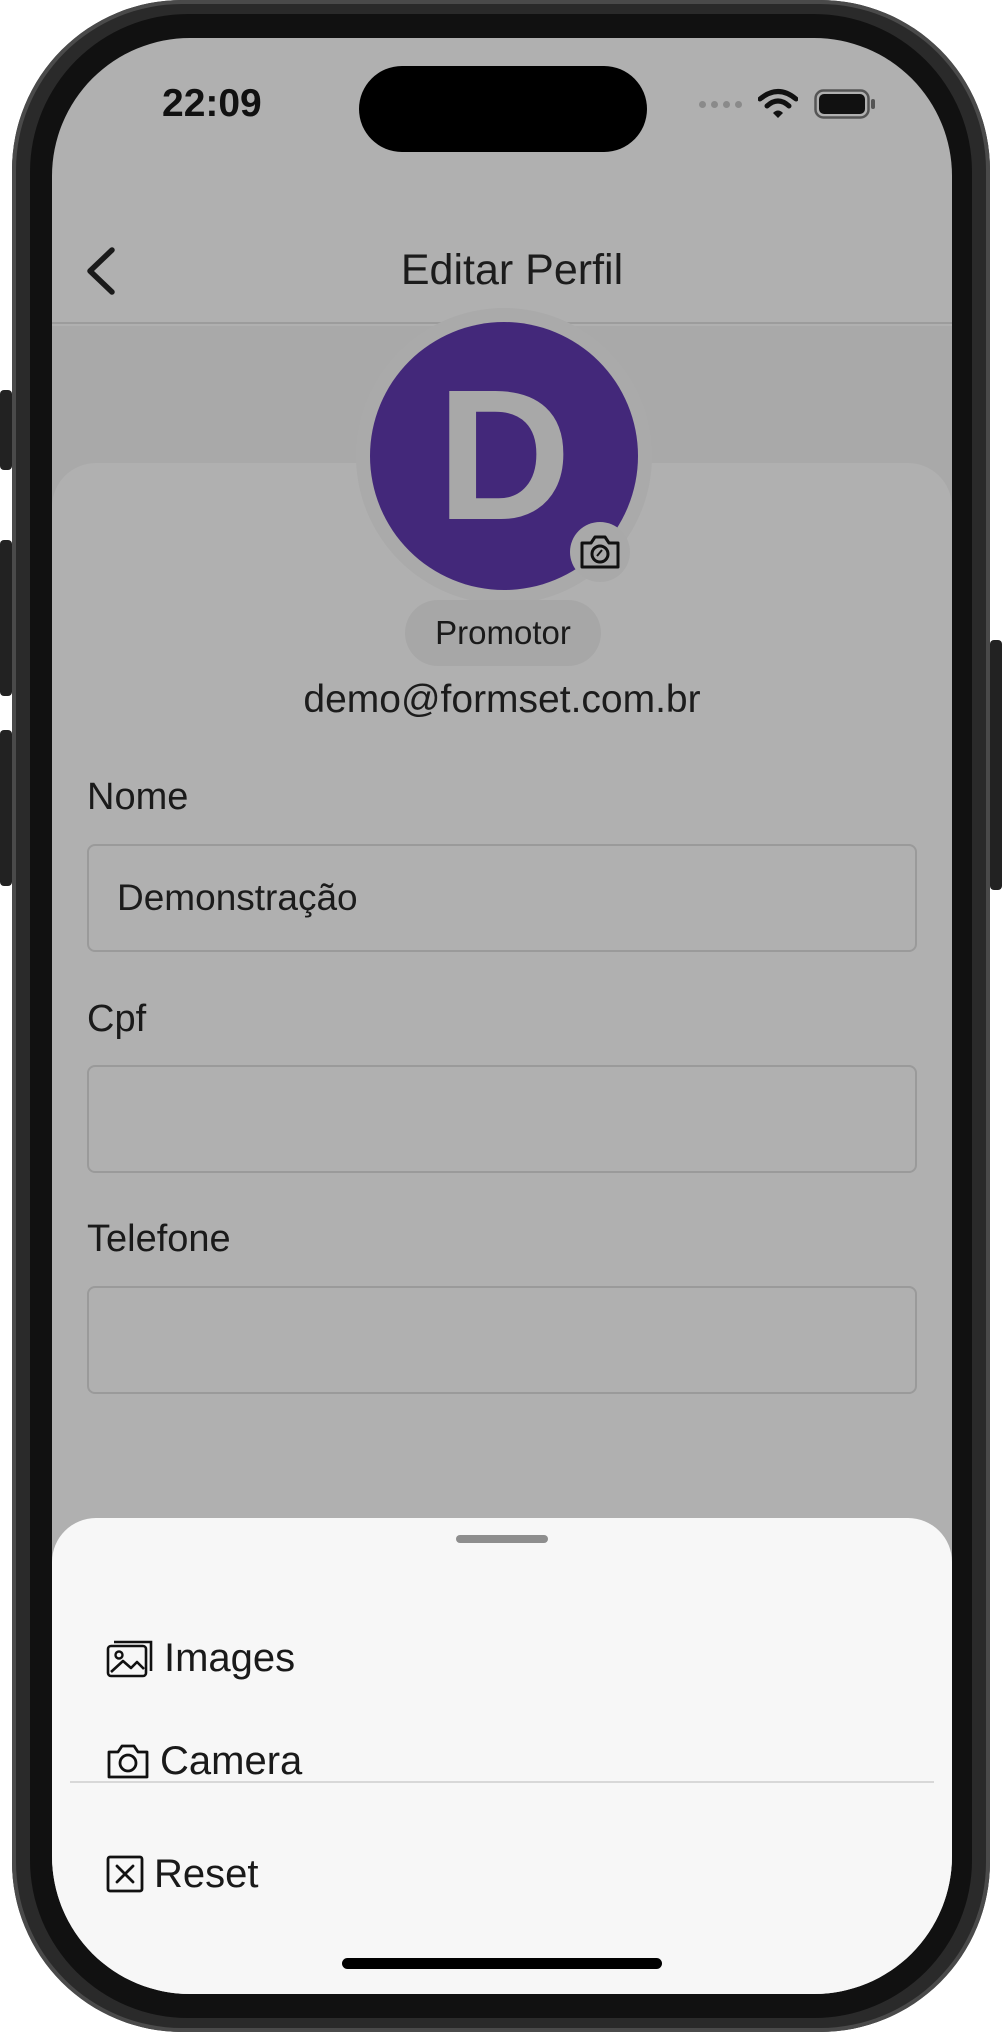 Image resolution: width=1002 pixels, height=2032 pixels. I want to click on volume-up-button, so click(6, 618).